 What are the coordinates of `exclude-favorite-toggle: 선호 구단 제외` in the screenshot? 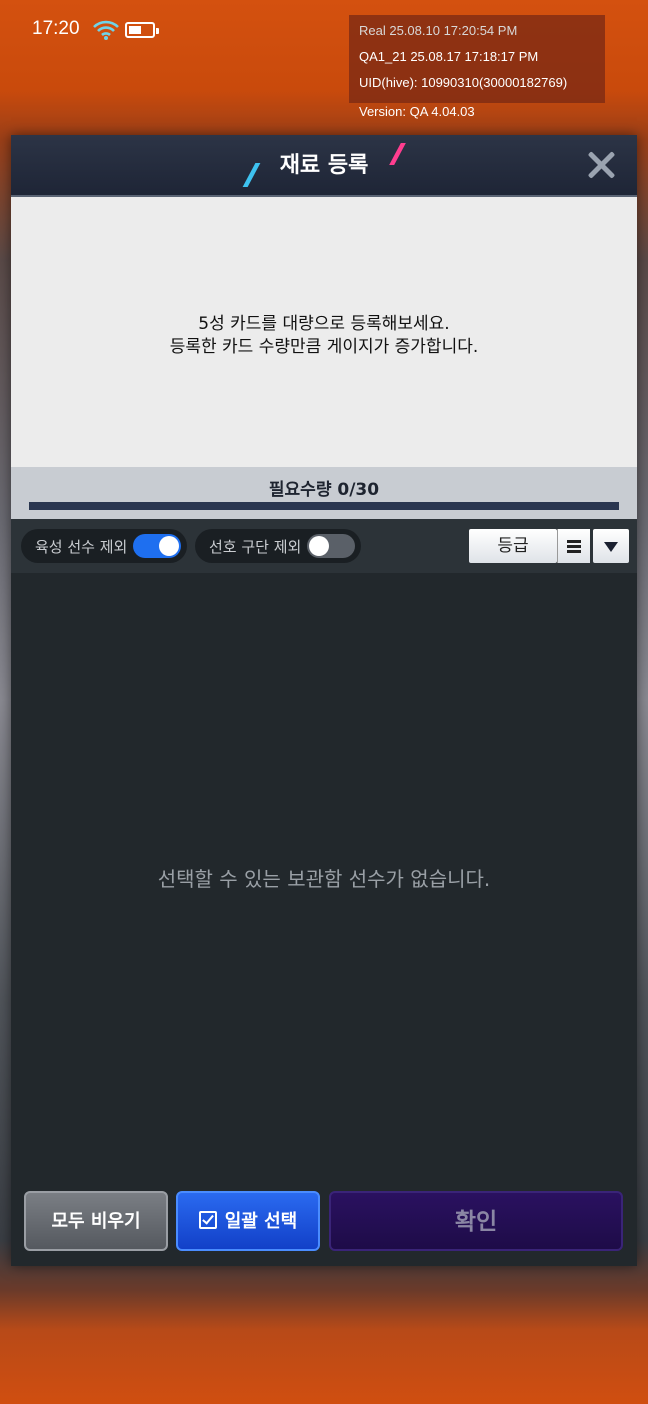 It's located at (278, 546).